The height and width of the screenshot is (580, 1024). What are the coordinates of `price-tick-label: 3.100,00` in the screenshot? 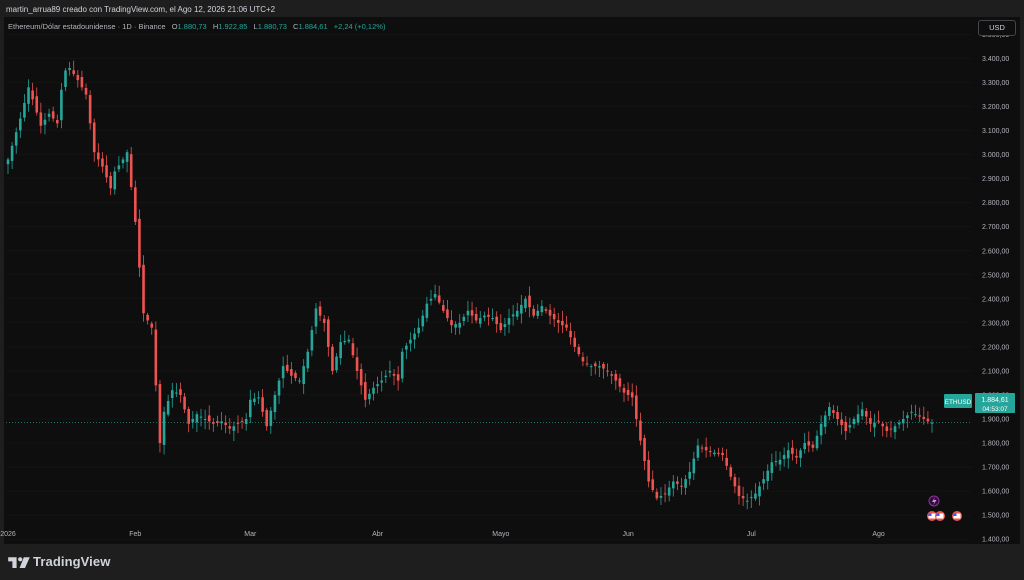 It's located at (995, 131).